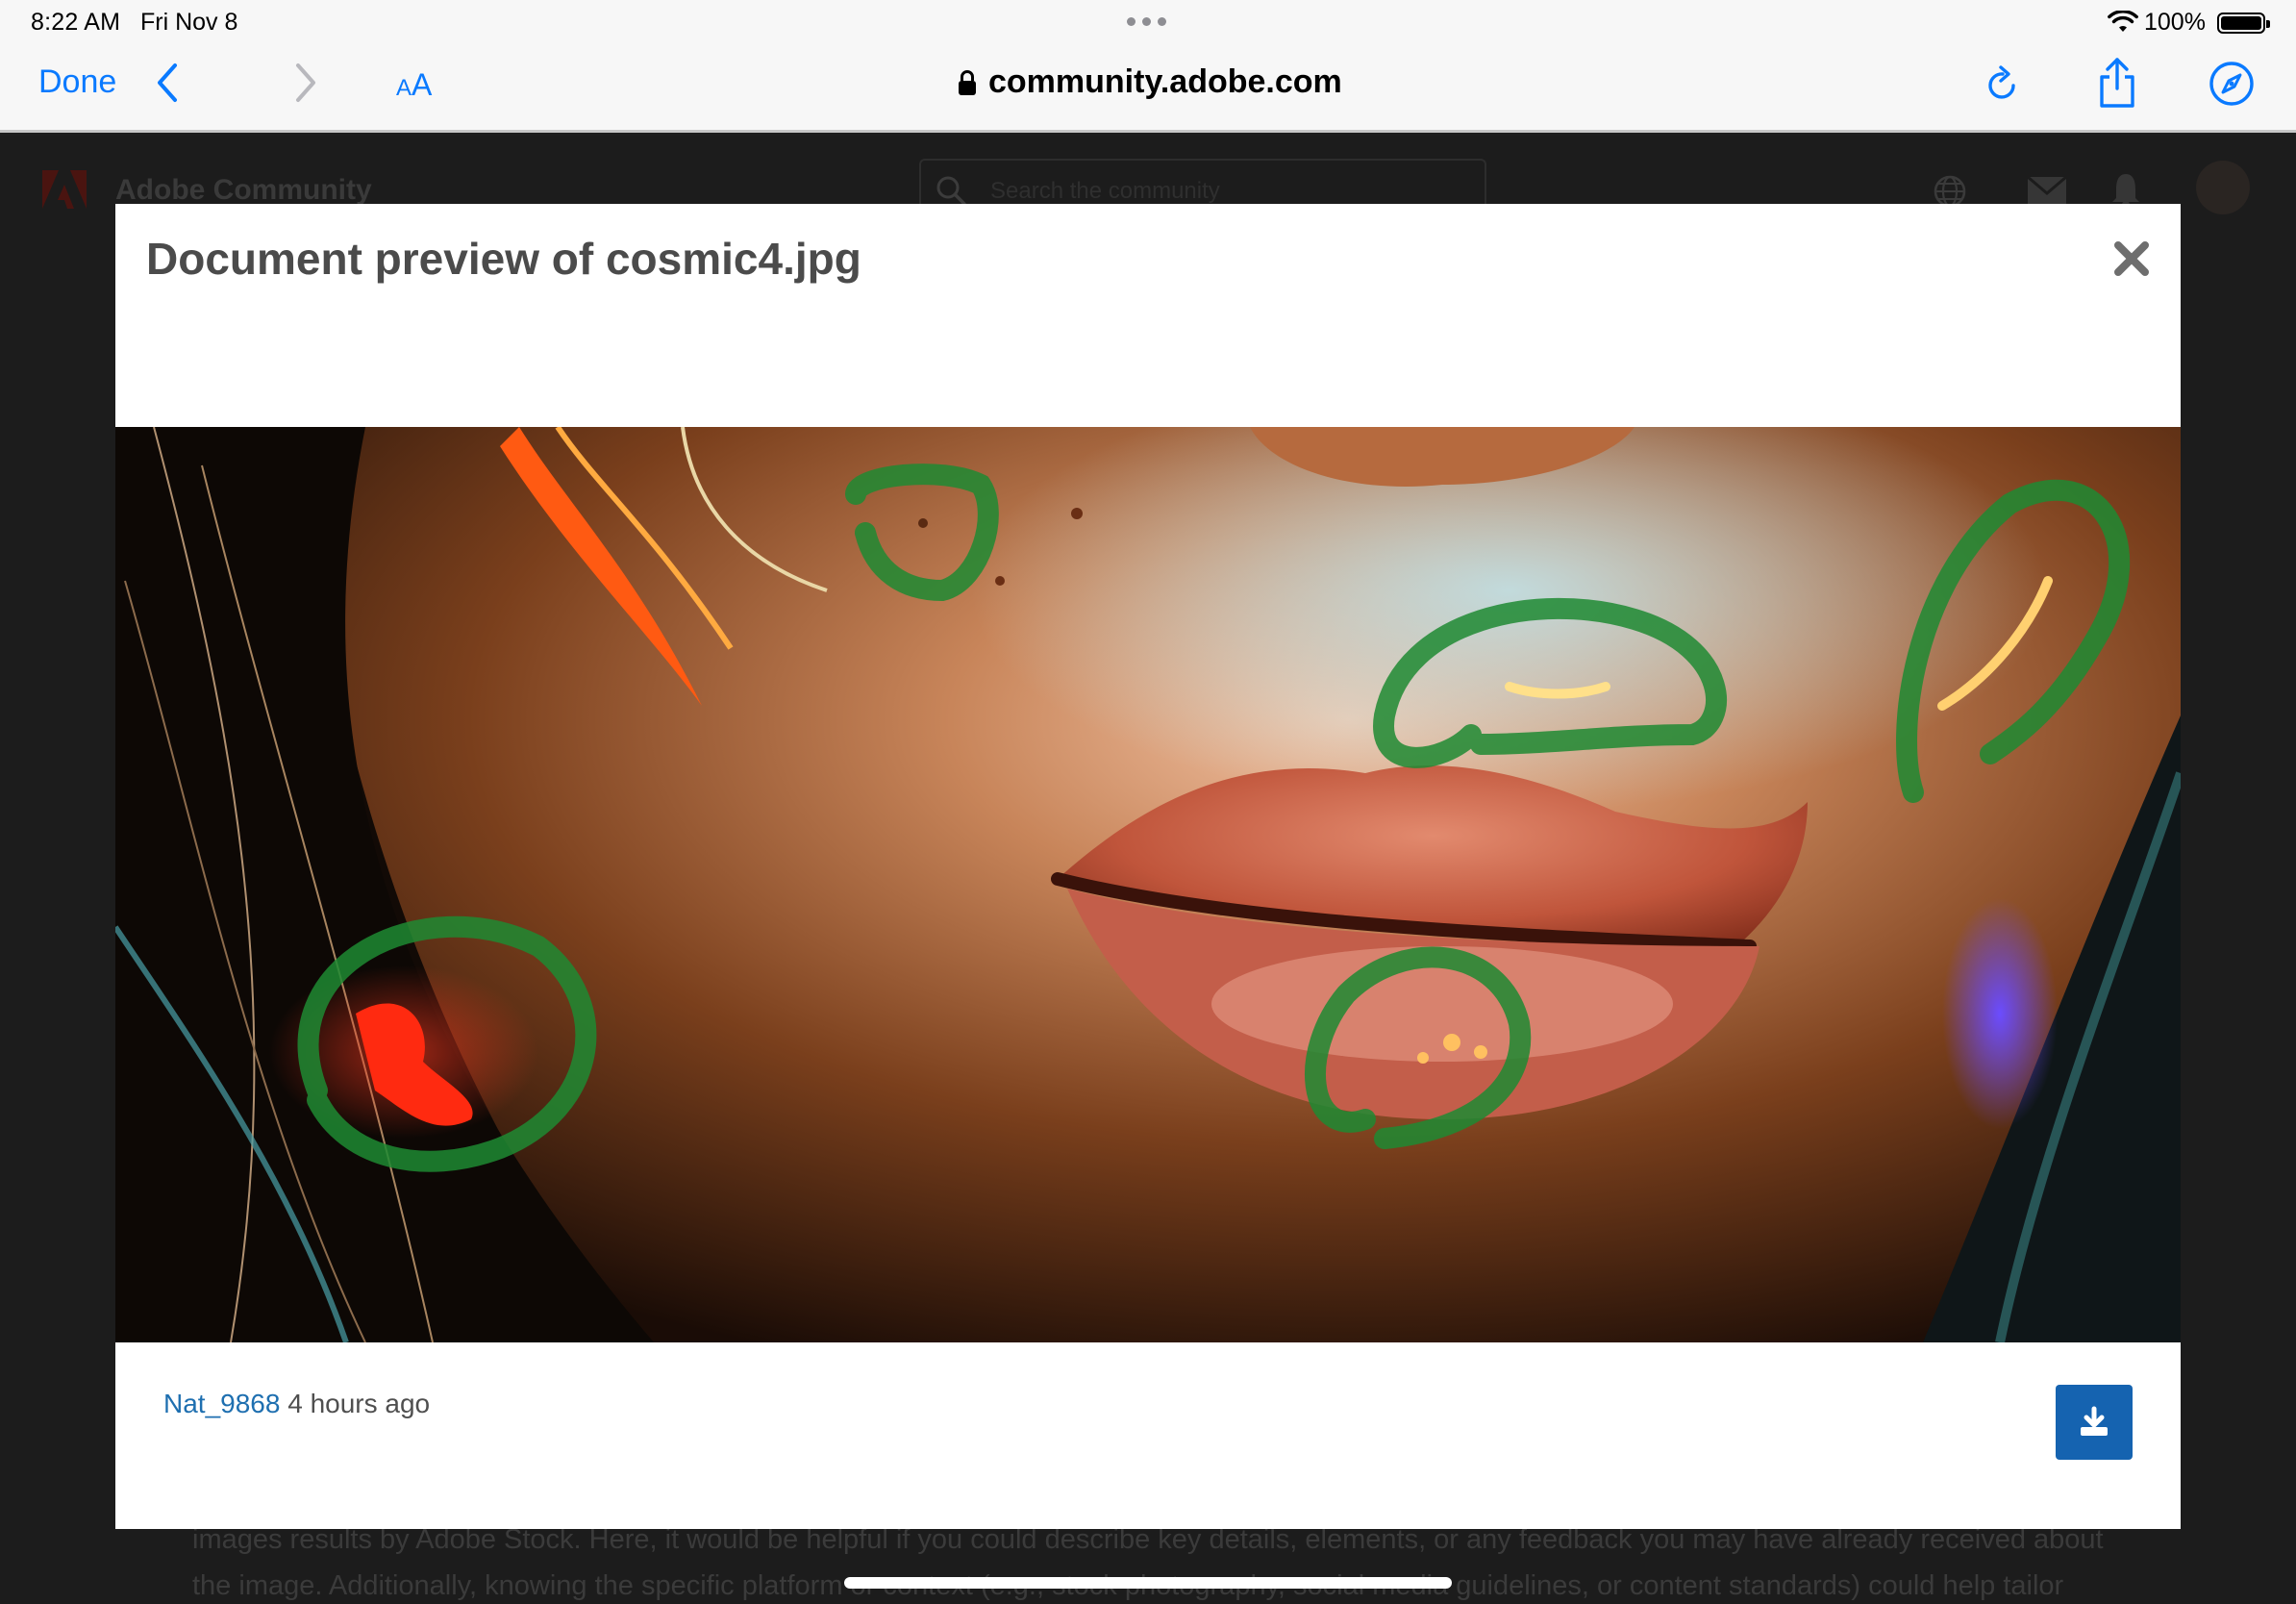 This screenshot has width=2296, height=1604. What do you see at coordinates (2123, 21) in the screenshot?
I see `wifi-icon` at bounding box center [2123, 21].